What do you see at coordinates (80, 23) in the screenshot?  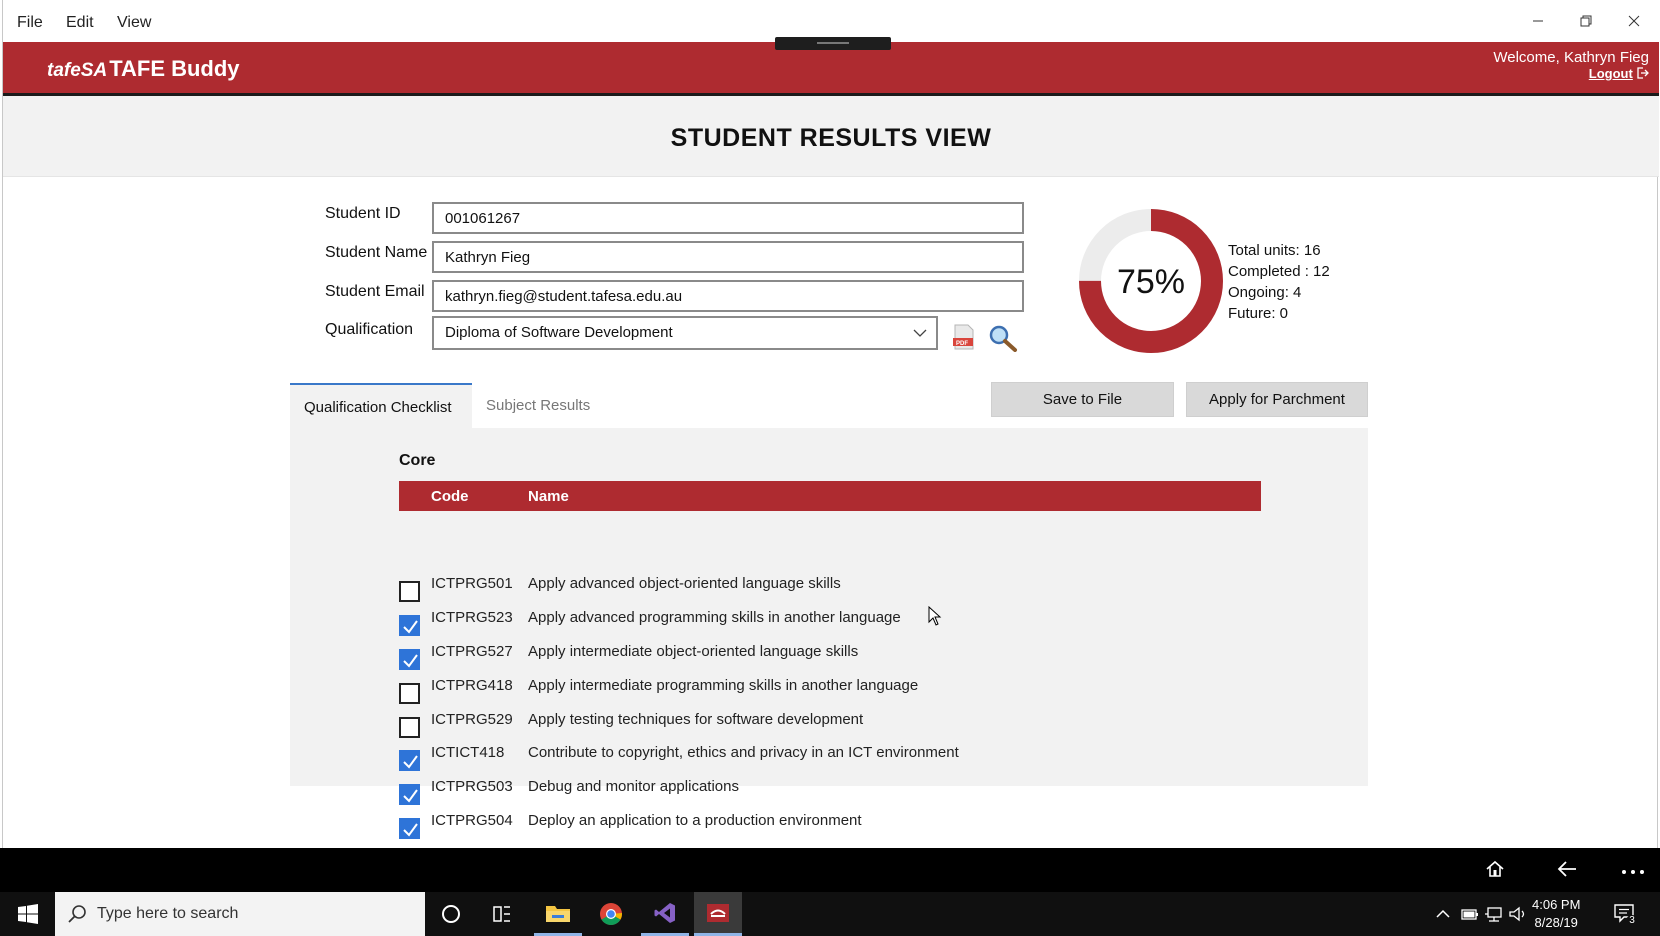 I see `menu-edit: Edit` at bounding box center [80, 23].